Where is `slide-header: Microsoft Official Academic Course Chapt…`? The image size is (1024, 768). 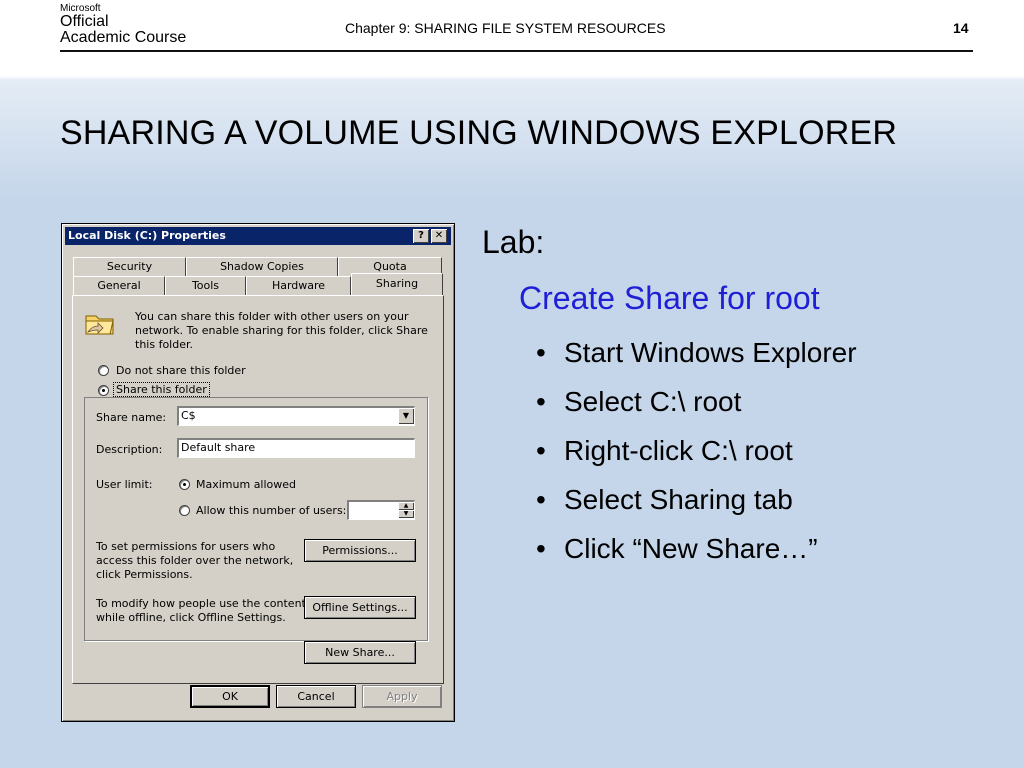 slide-header: Microsoft Official Academic Course Chapt… is located at coordinates (512, 38).